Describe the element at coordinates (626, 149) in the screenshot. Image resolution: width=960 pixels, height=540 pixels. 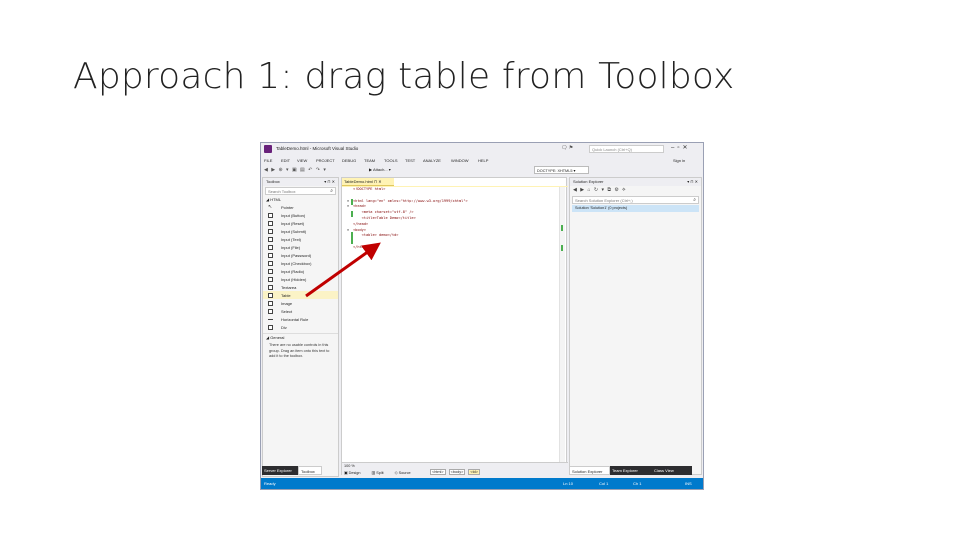
I see `quick-launch-input: Quick Launch (Ctrl+Q)` at that location.